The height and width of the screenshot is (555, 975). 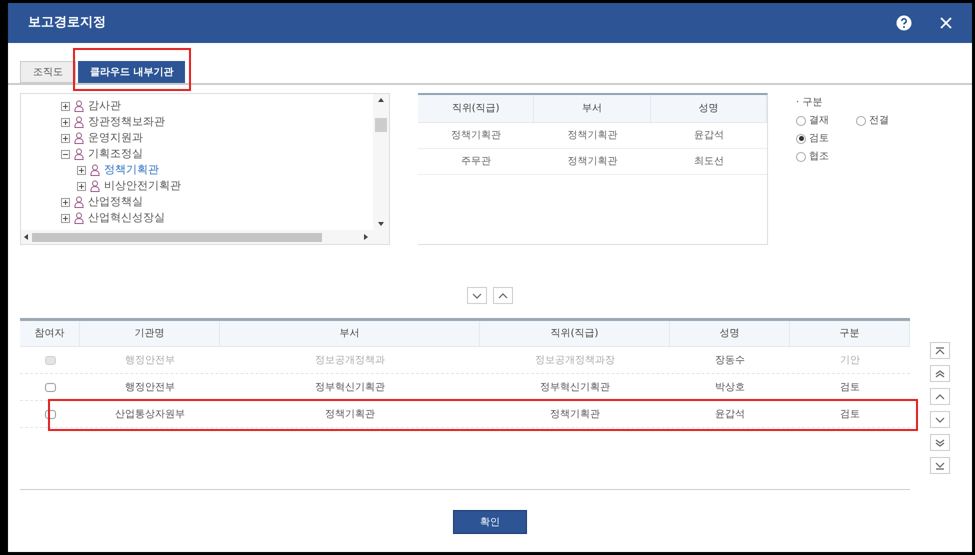 I want to click on column-header: 기관명, so click(x=150, y=333).